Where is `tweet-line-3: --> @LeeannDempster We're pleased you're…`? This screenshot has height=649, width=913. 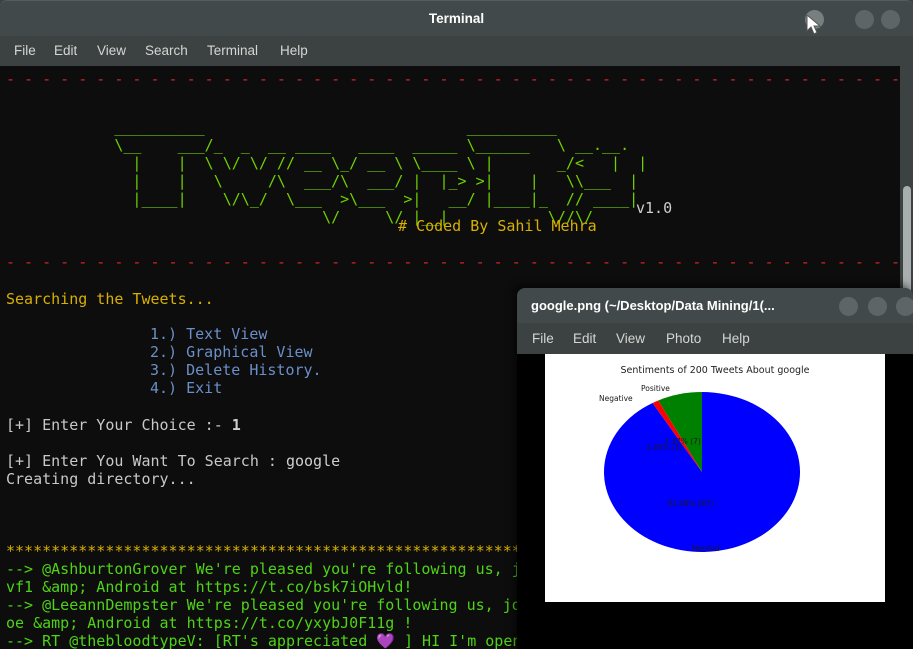
tweet-line-3: --> @LeeannDempster We're pleased you're… is located at coordinates (263, 605).